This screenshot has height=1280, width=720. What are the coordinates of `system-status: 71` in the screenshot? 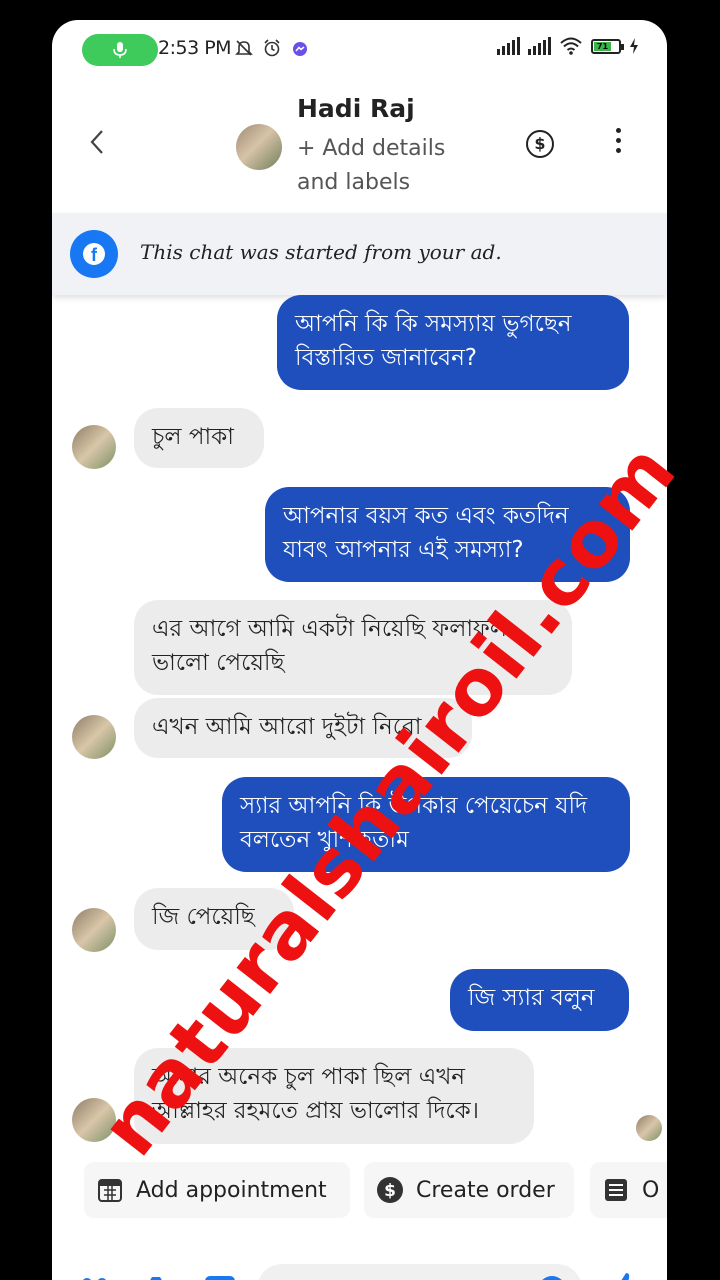 It's located at (568, 46).